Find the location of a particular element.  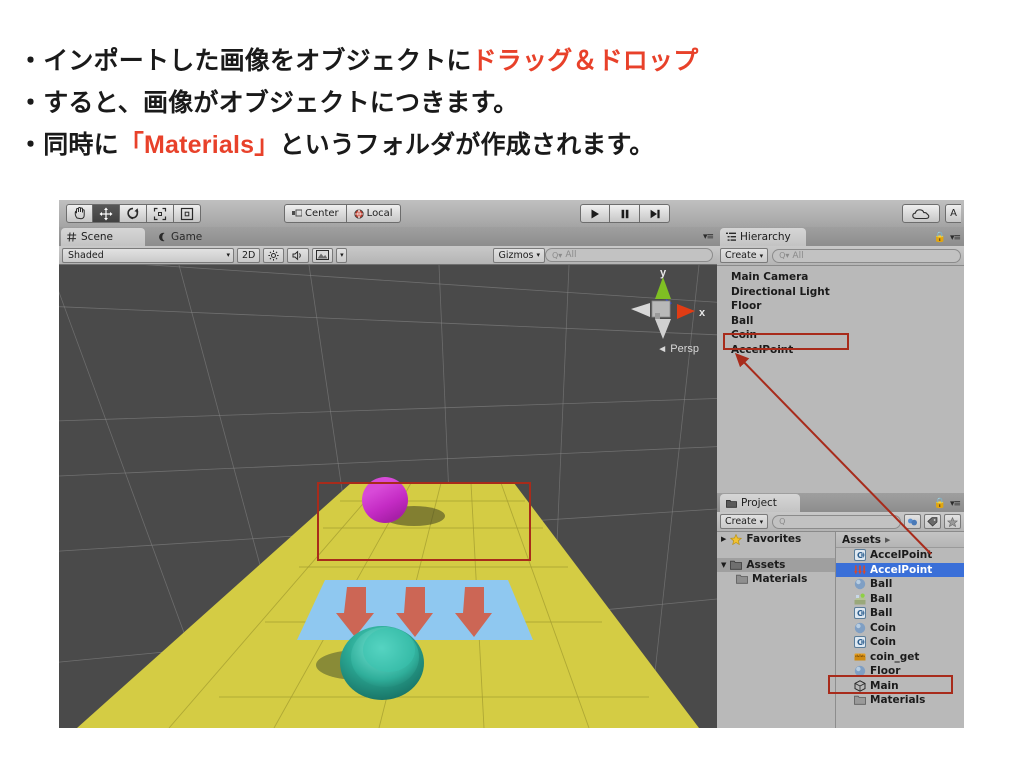

asset-row-coin-script: C Coin is located at coordinates (900, 642).